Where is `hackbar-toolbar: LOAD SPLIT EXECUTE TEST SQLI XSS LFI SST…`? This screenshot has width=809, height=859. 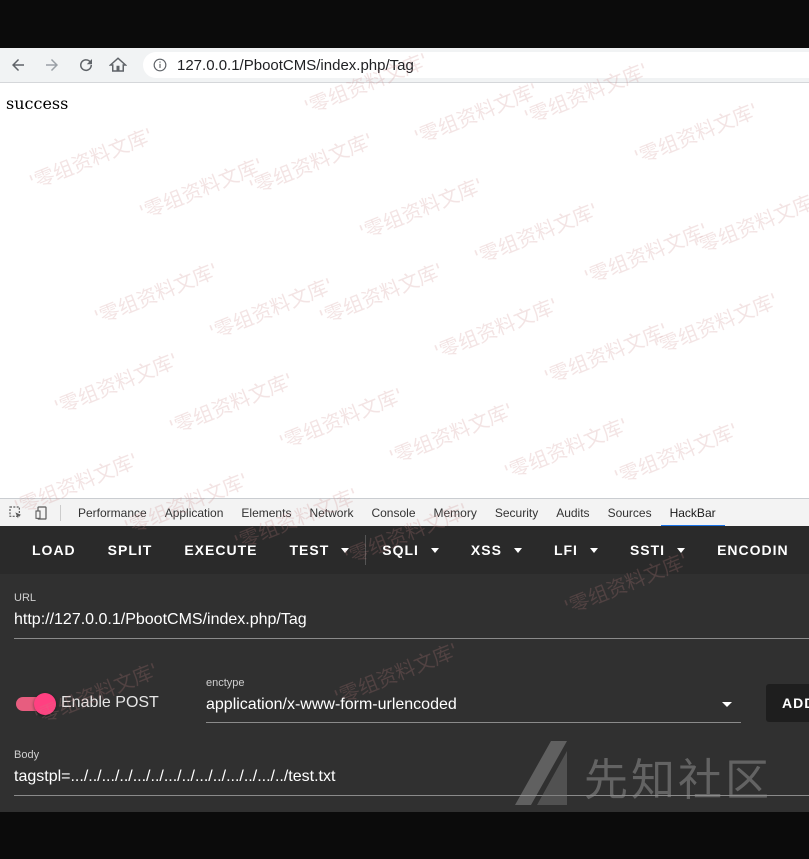
hackbar-toolbar: LOAD SPLIT EXECUTE TEST SQLI XSS LFI SST… is located at coordinates (404, 550).